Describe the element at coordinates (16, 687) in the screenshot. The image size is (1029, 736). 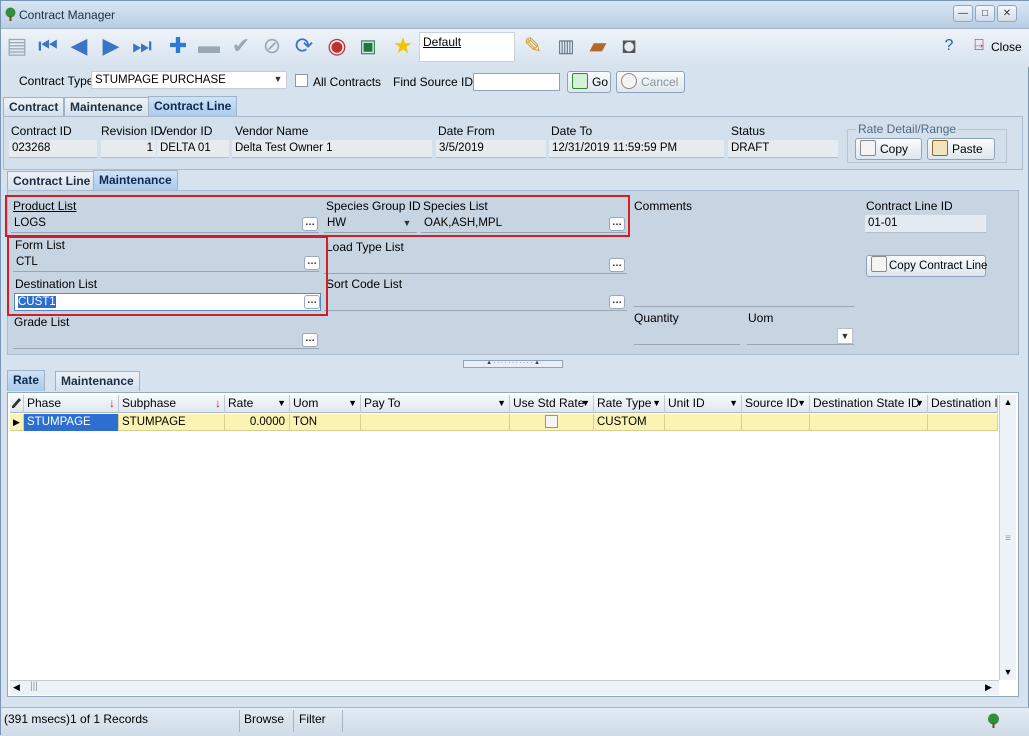
I see `scroll-left-icon: ◀` at that location.